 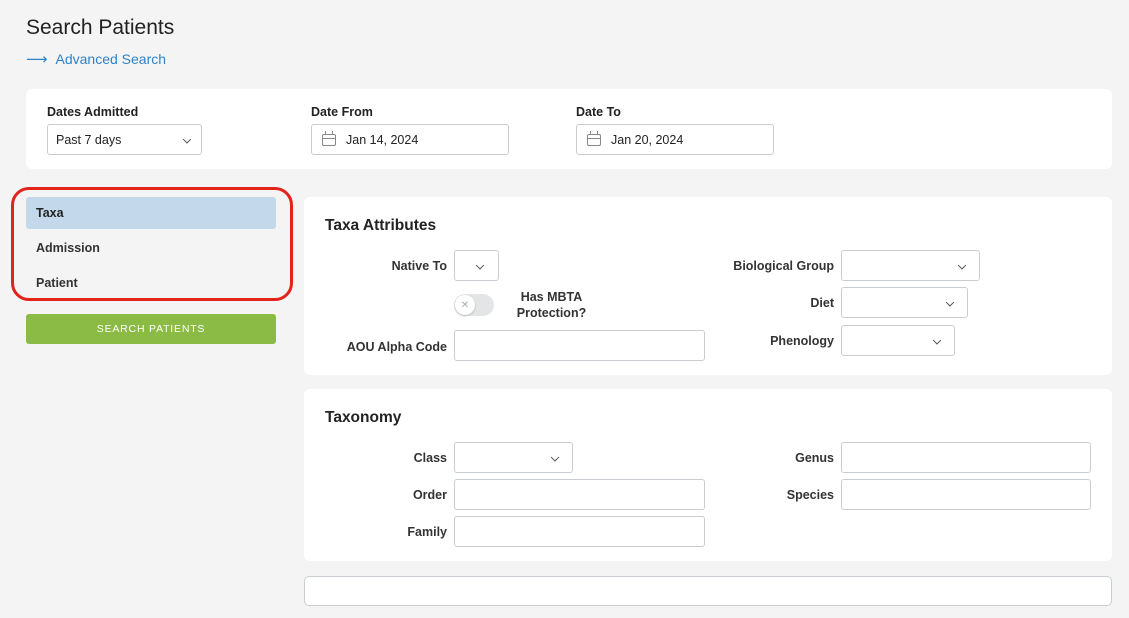 I want to click on phenology-label: Phenology, so click(x=802, y=341).